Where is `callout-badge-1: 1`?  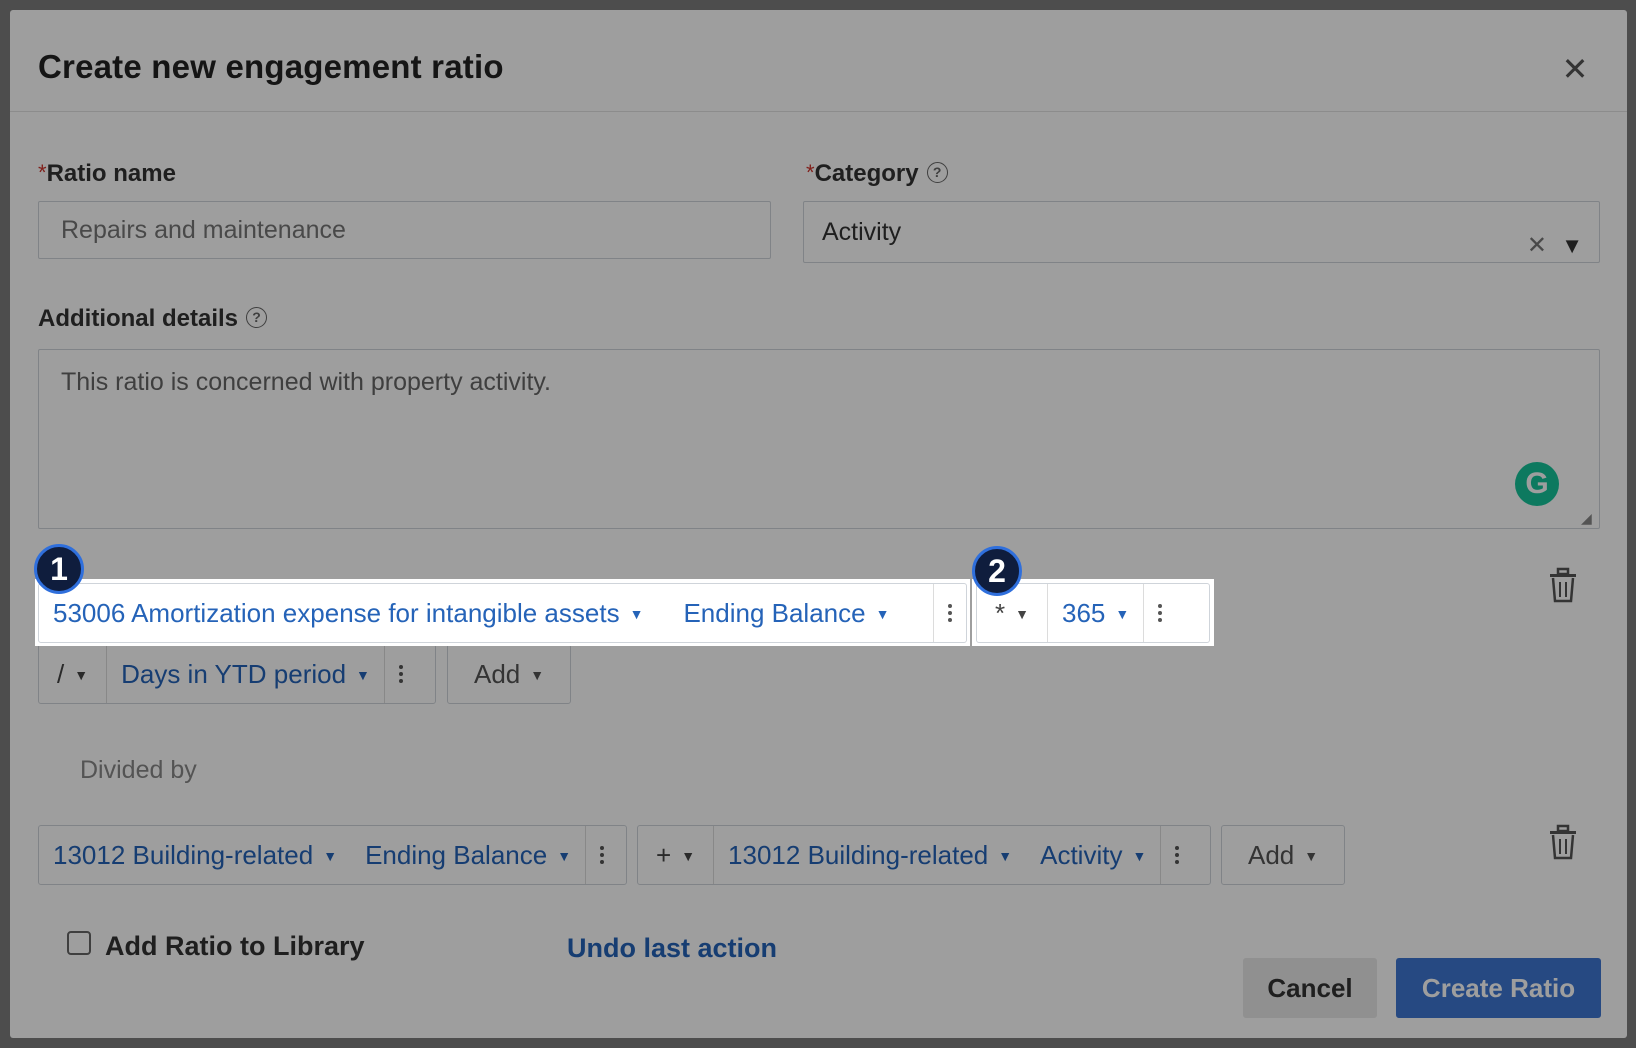
callout-badge-1: 1 is located at coordinates (59, 569).